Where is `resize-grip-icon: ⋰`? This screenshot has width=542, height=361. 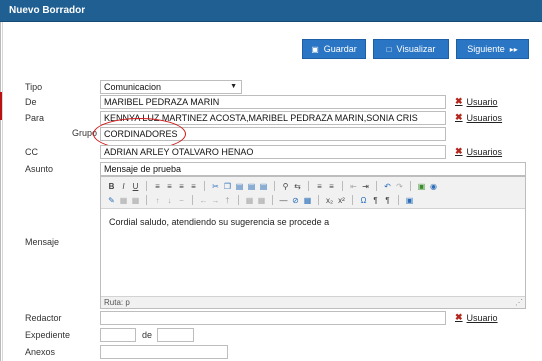 resize-grip-icon: ⋰ is located at coordinates (519, 302).